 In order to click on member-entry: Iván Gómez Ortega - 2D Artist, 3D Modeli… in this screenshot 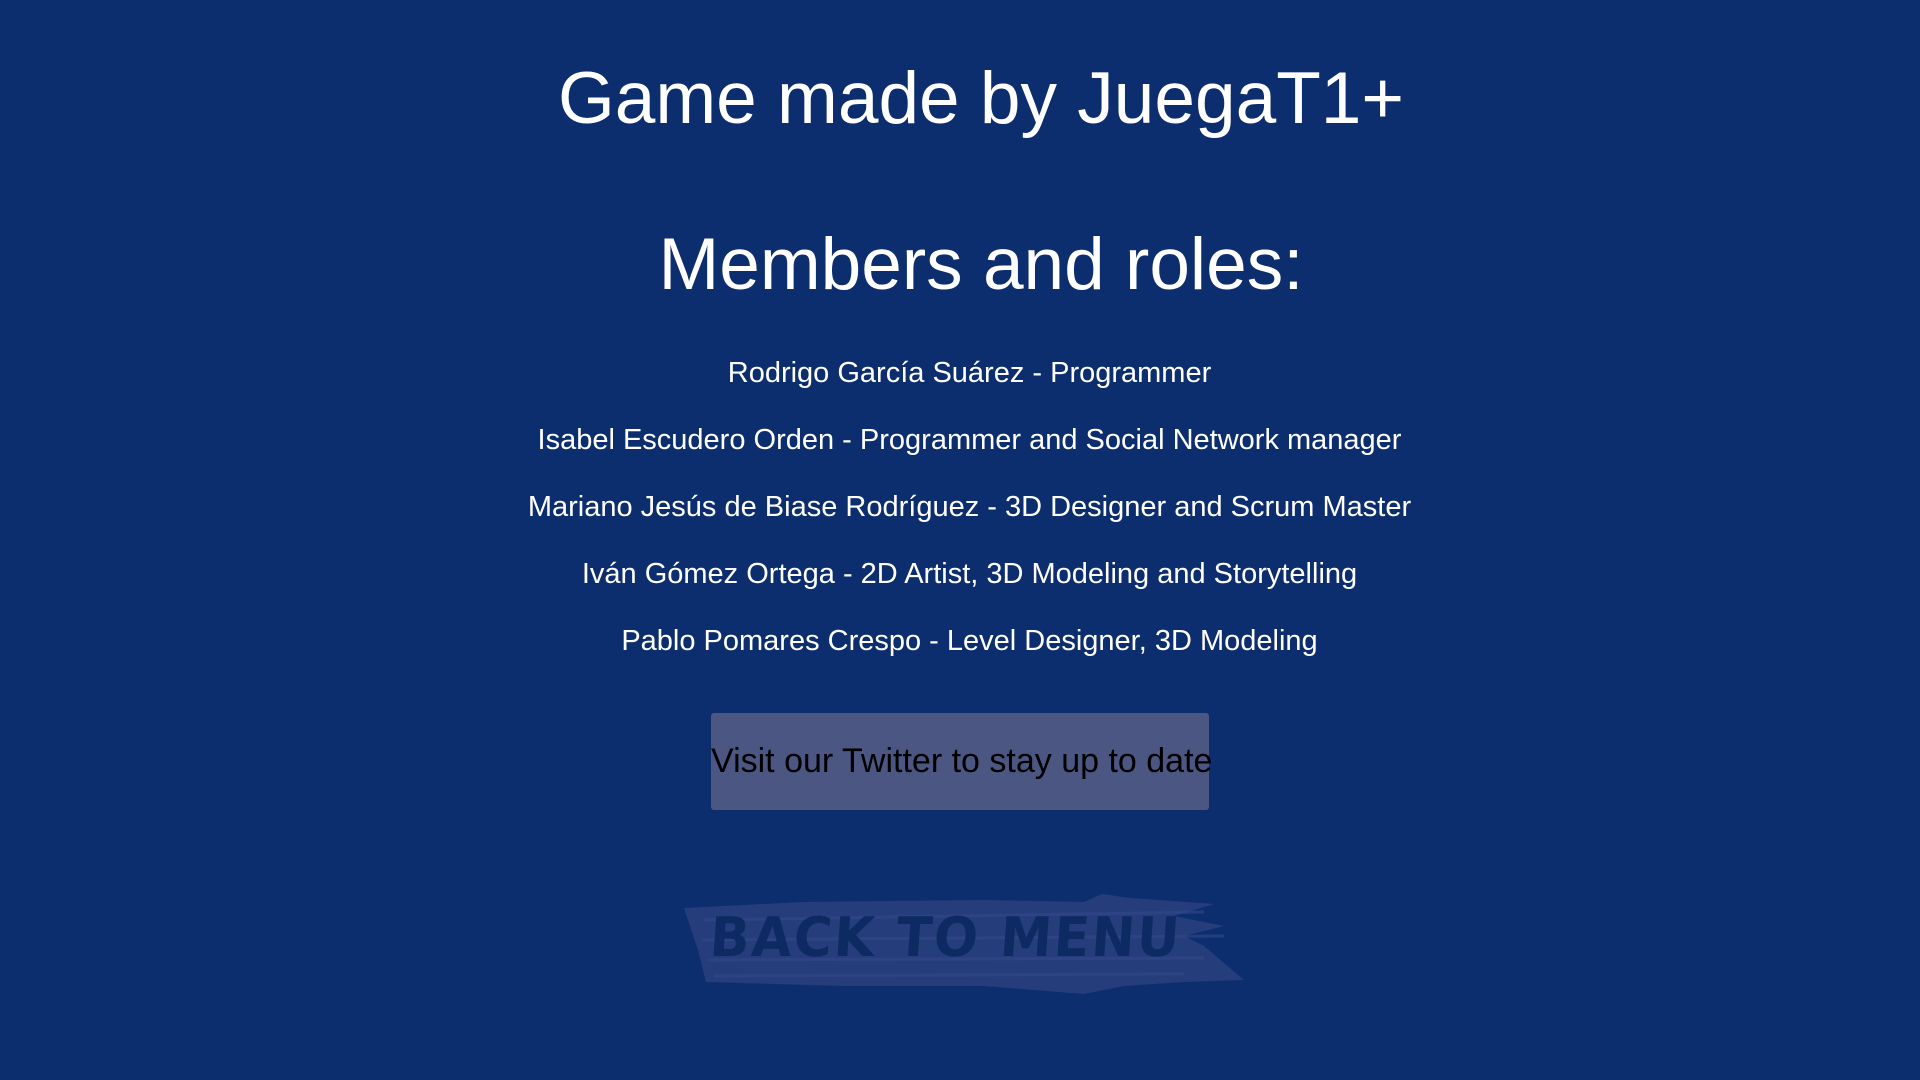, I will do `click(969, 574)`.